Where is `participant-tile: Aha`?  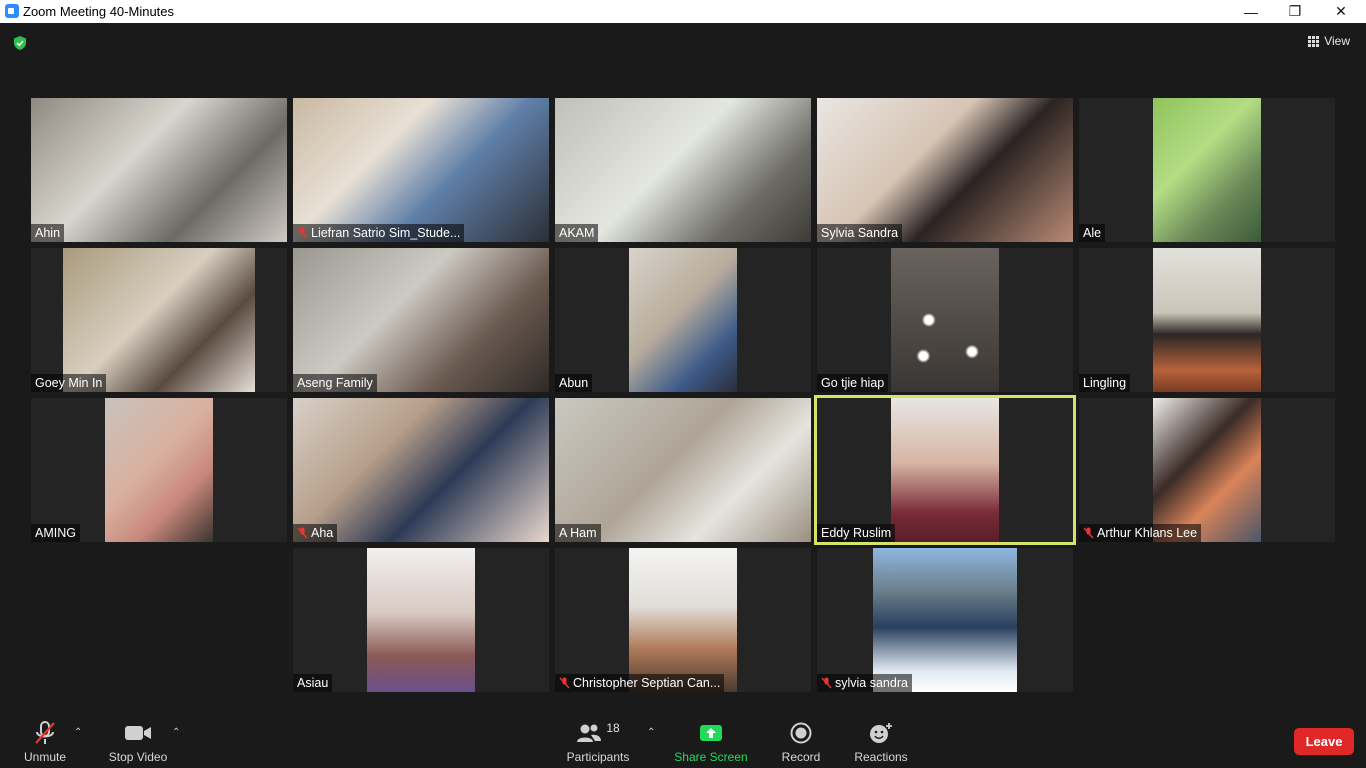 participant-tile: Aha is located at coordinates (421, 470).